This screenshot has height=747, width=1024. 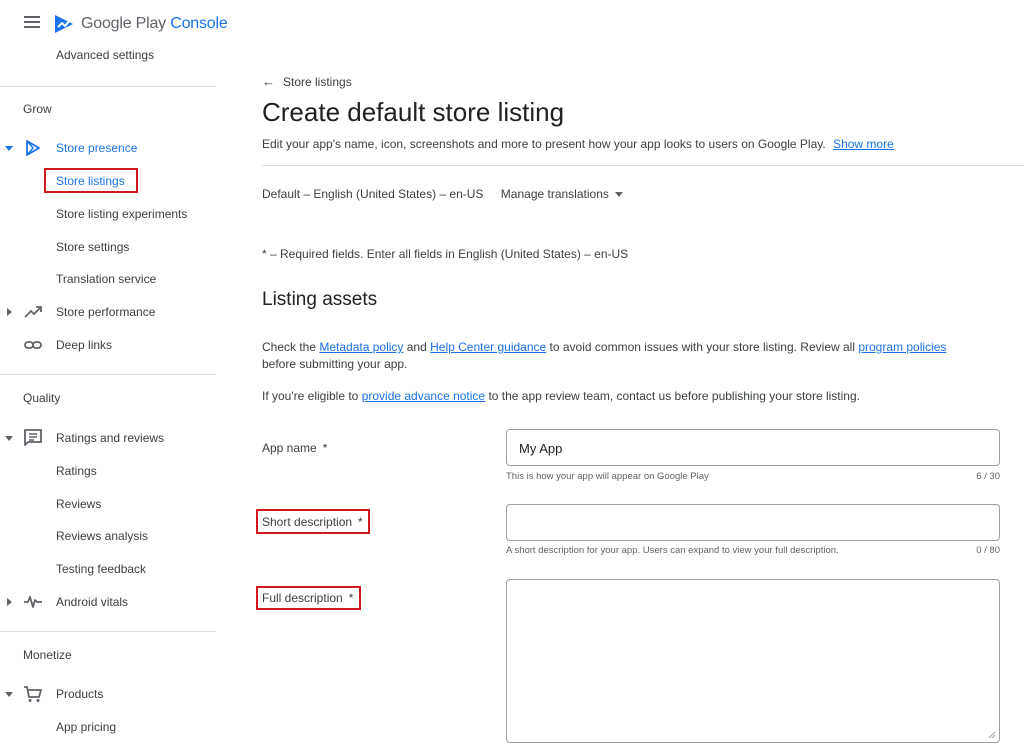 I want to click on help-center-guidance-link: Help Center guidance, so click(x=488, y=347).